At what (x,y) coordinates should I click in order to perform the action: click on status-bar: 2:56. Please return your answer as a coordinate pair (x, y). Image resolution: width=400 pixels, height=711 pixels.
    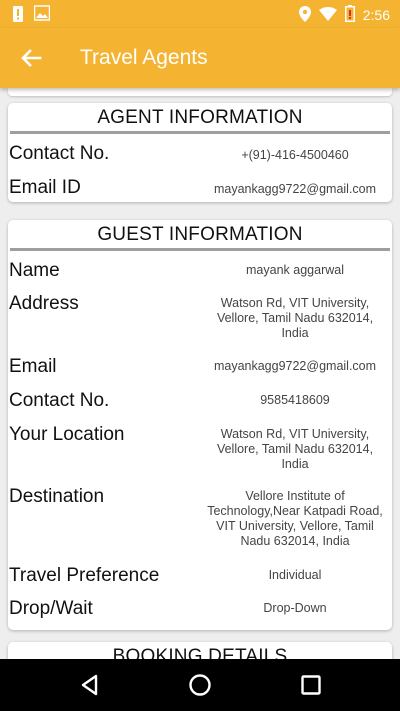
    Looking at the image, I should click on (200, 14).